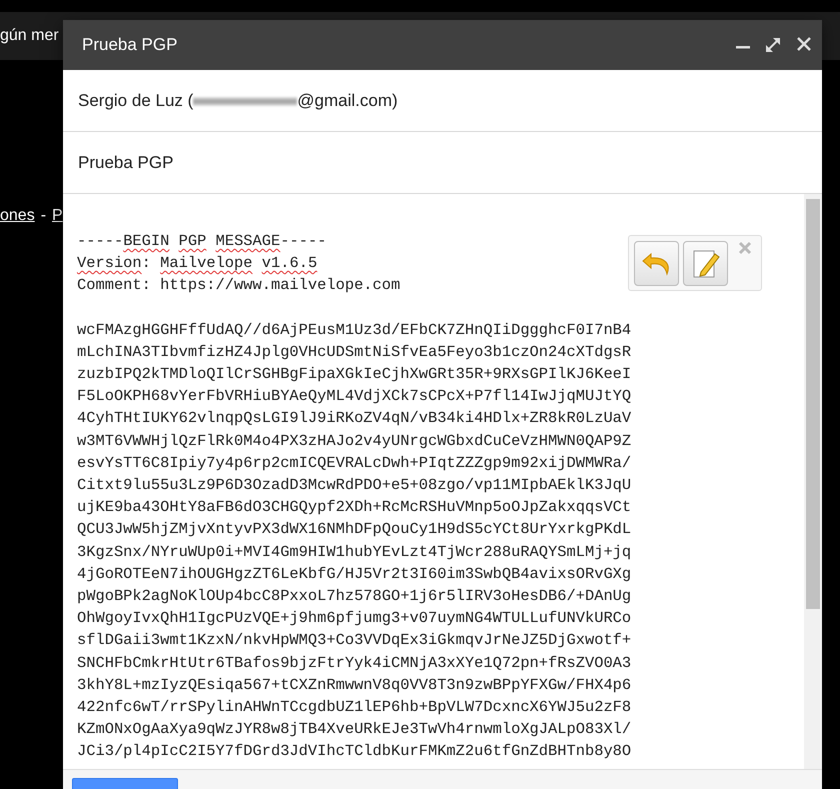 Image resolution: width=840 pixels, height=789 pixels. What do you see at coordinates (354, 375) in the screenshot?
I see `message-line: zuzbIPQ2kTMDloQIlCrSGHBgFipaXGkIeCjhXwGRt35R+9RXsGPIlKJ6KeeI` at bounding box center [354, 375].